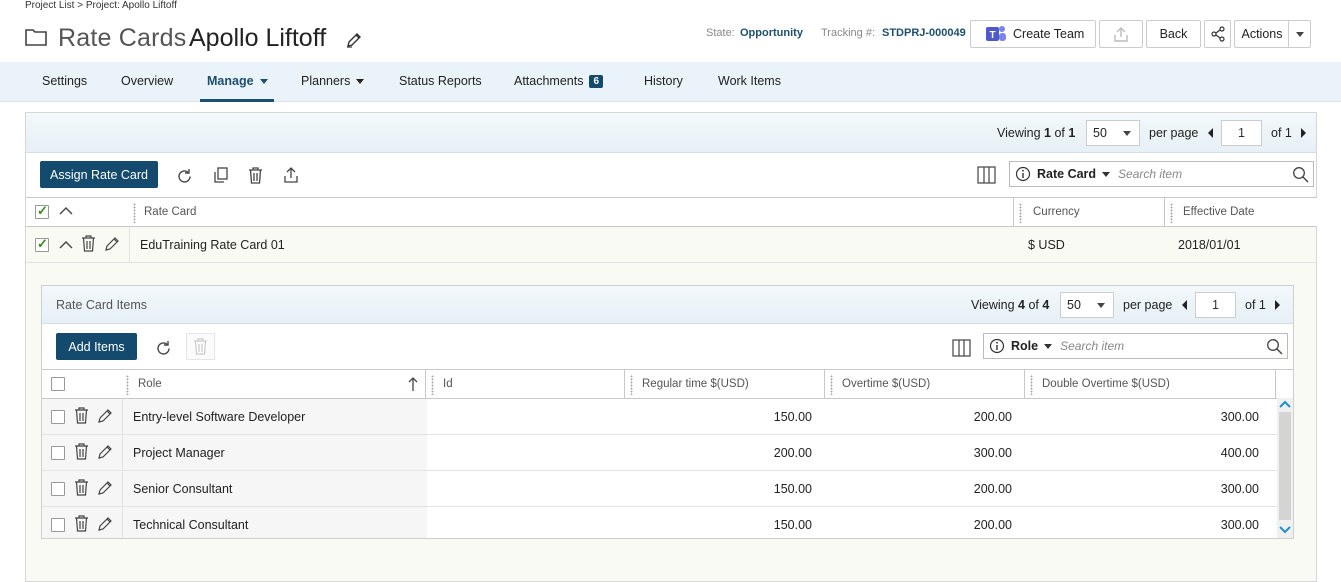  I want to click on search-filter-label: Role, so click(1024, 346).